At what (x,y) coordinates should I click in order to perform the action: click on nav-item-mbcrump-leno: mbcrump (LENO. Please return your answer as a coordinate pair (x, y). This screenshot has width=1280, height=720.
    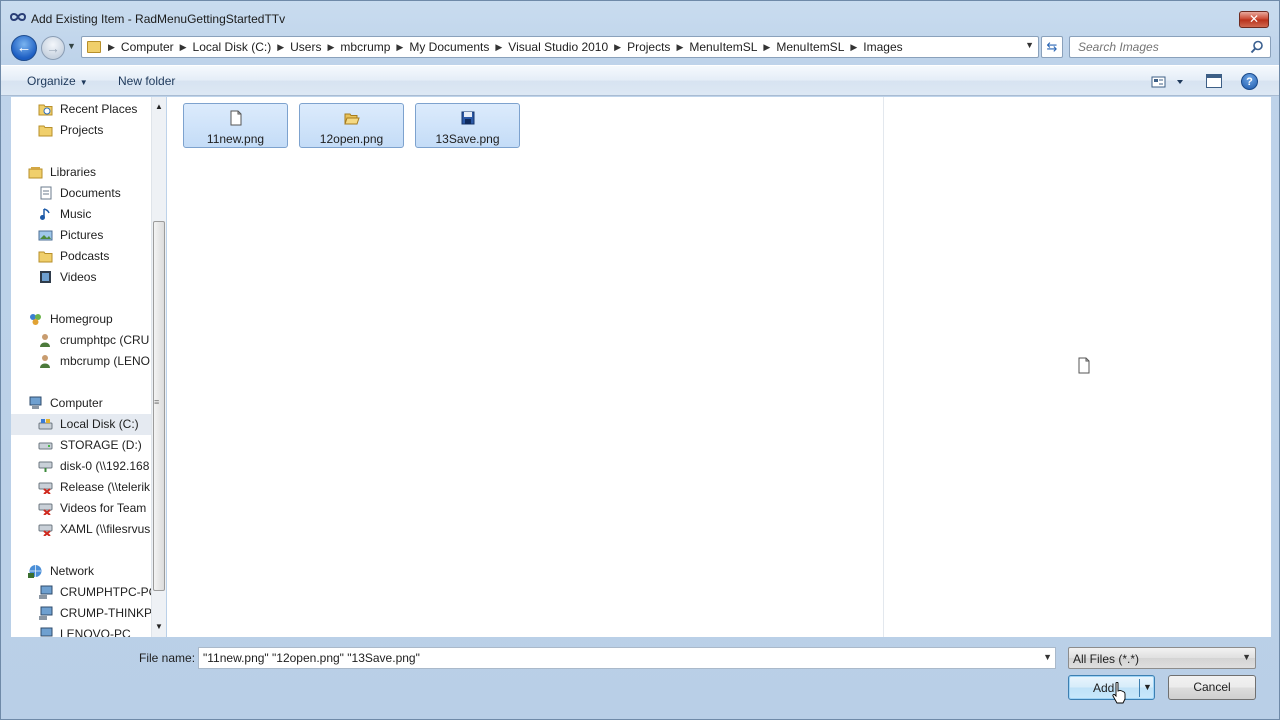
    Looking at the image, I should click on (81, 361).